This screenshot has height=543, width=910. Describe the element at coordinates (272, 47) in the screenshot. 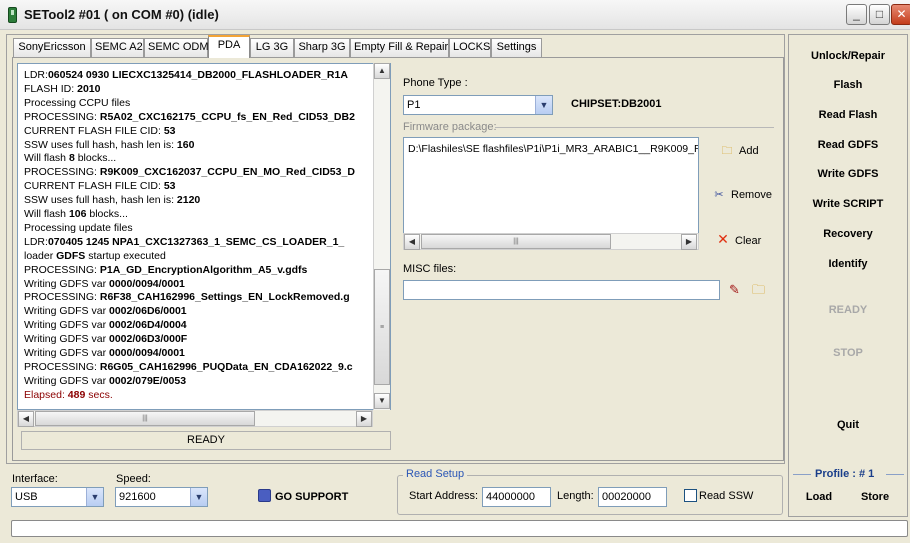

I see `tab-lg-3g: LG 3G` at that location.